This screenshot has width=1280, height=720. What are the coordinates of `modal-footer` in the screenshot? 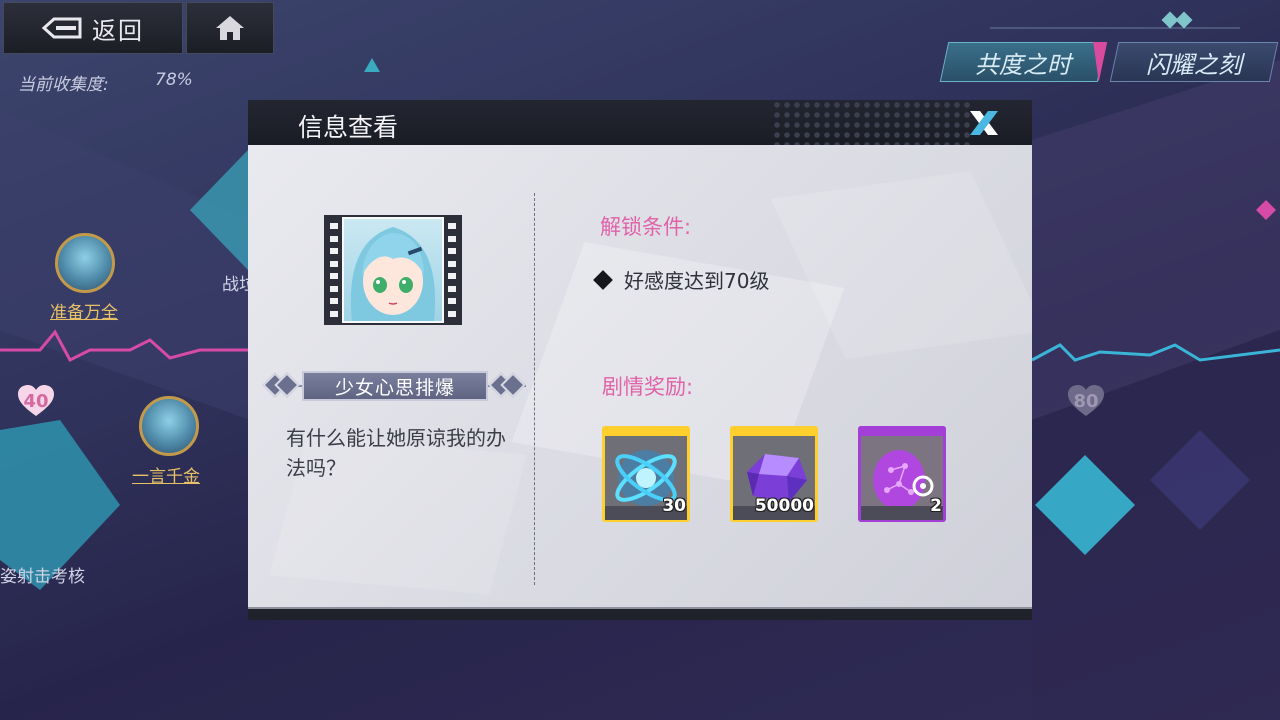 It's located at (640, 613).